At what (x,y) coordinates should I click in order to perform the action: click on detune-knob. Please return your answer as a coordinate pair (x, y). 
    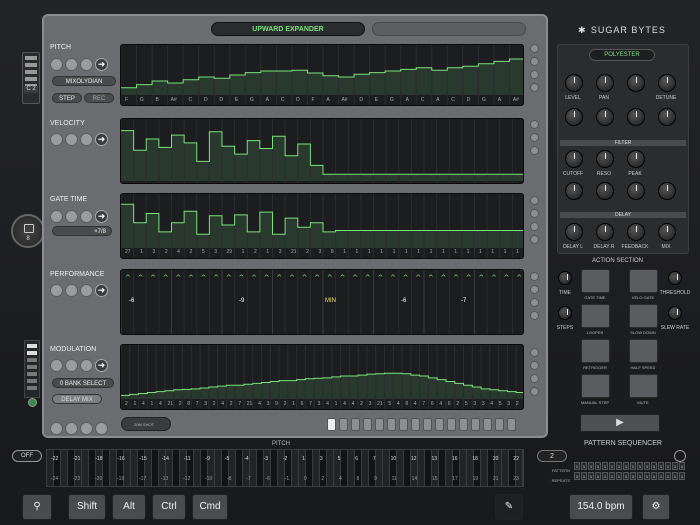
    Looking at the image, I should click on (667, 83).